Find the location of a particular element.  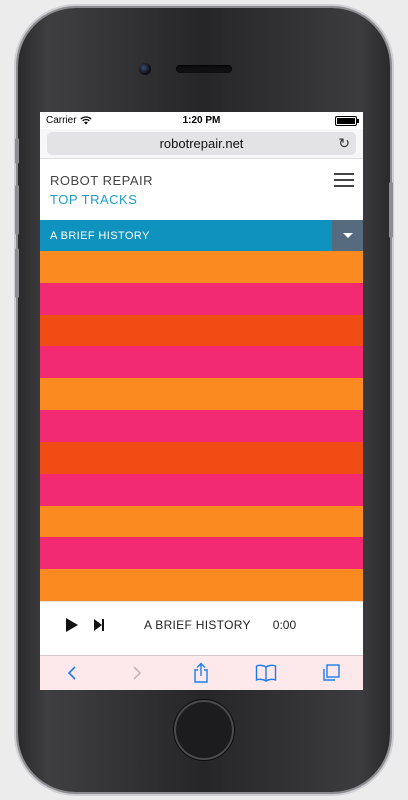

site-subtitle: TOP TRACKS is located at coordinates (201, 199).